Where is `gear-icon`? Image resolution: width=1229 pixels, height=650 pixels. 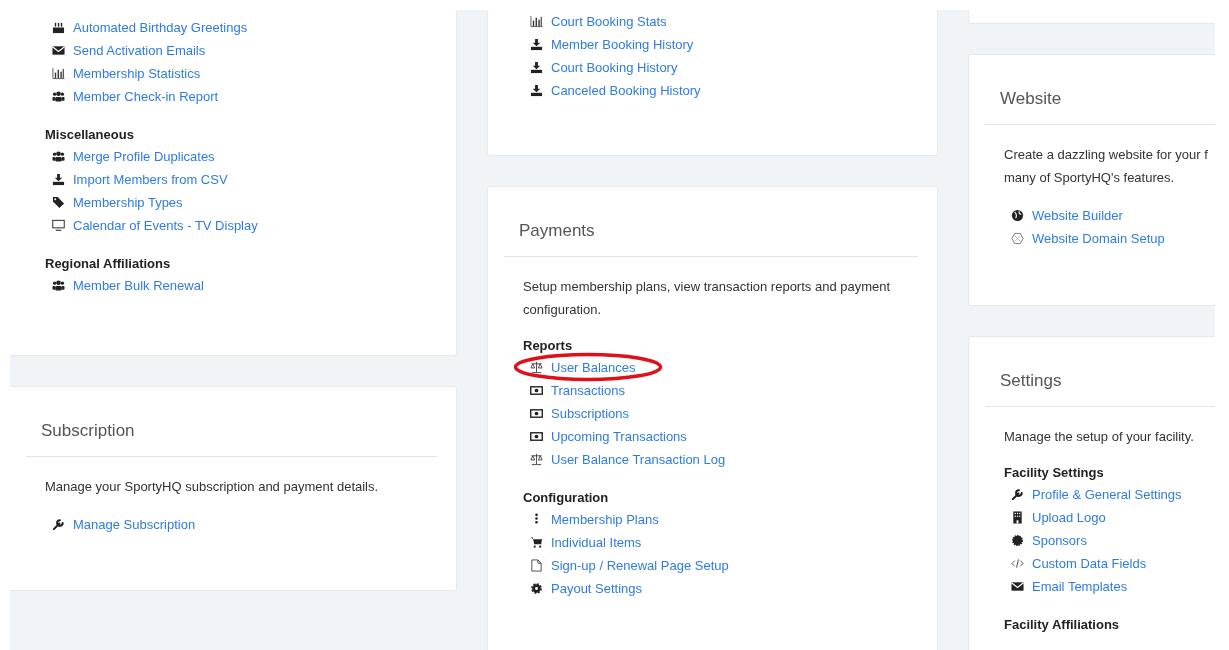 gear-icon is located at coordinates (536, 588).